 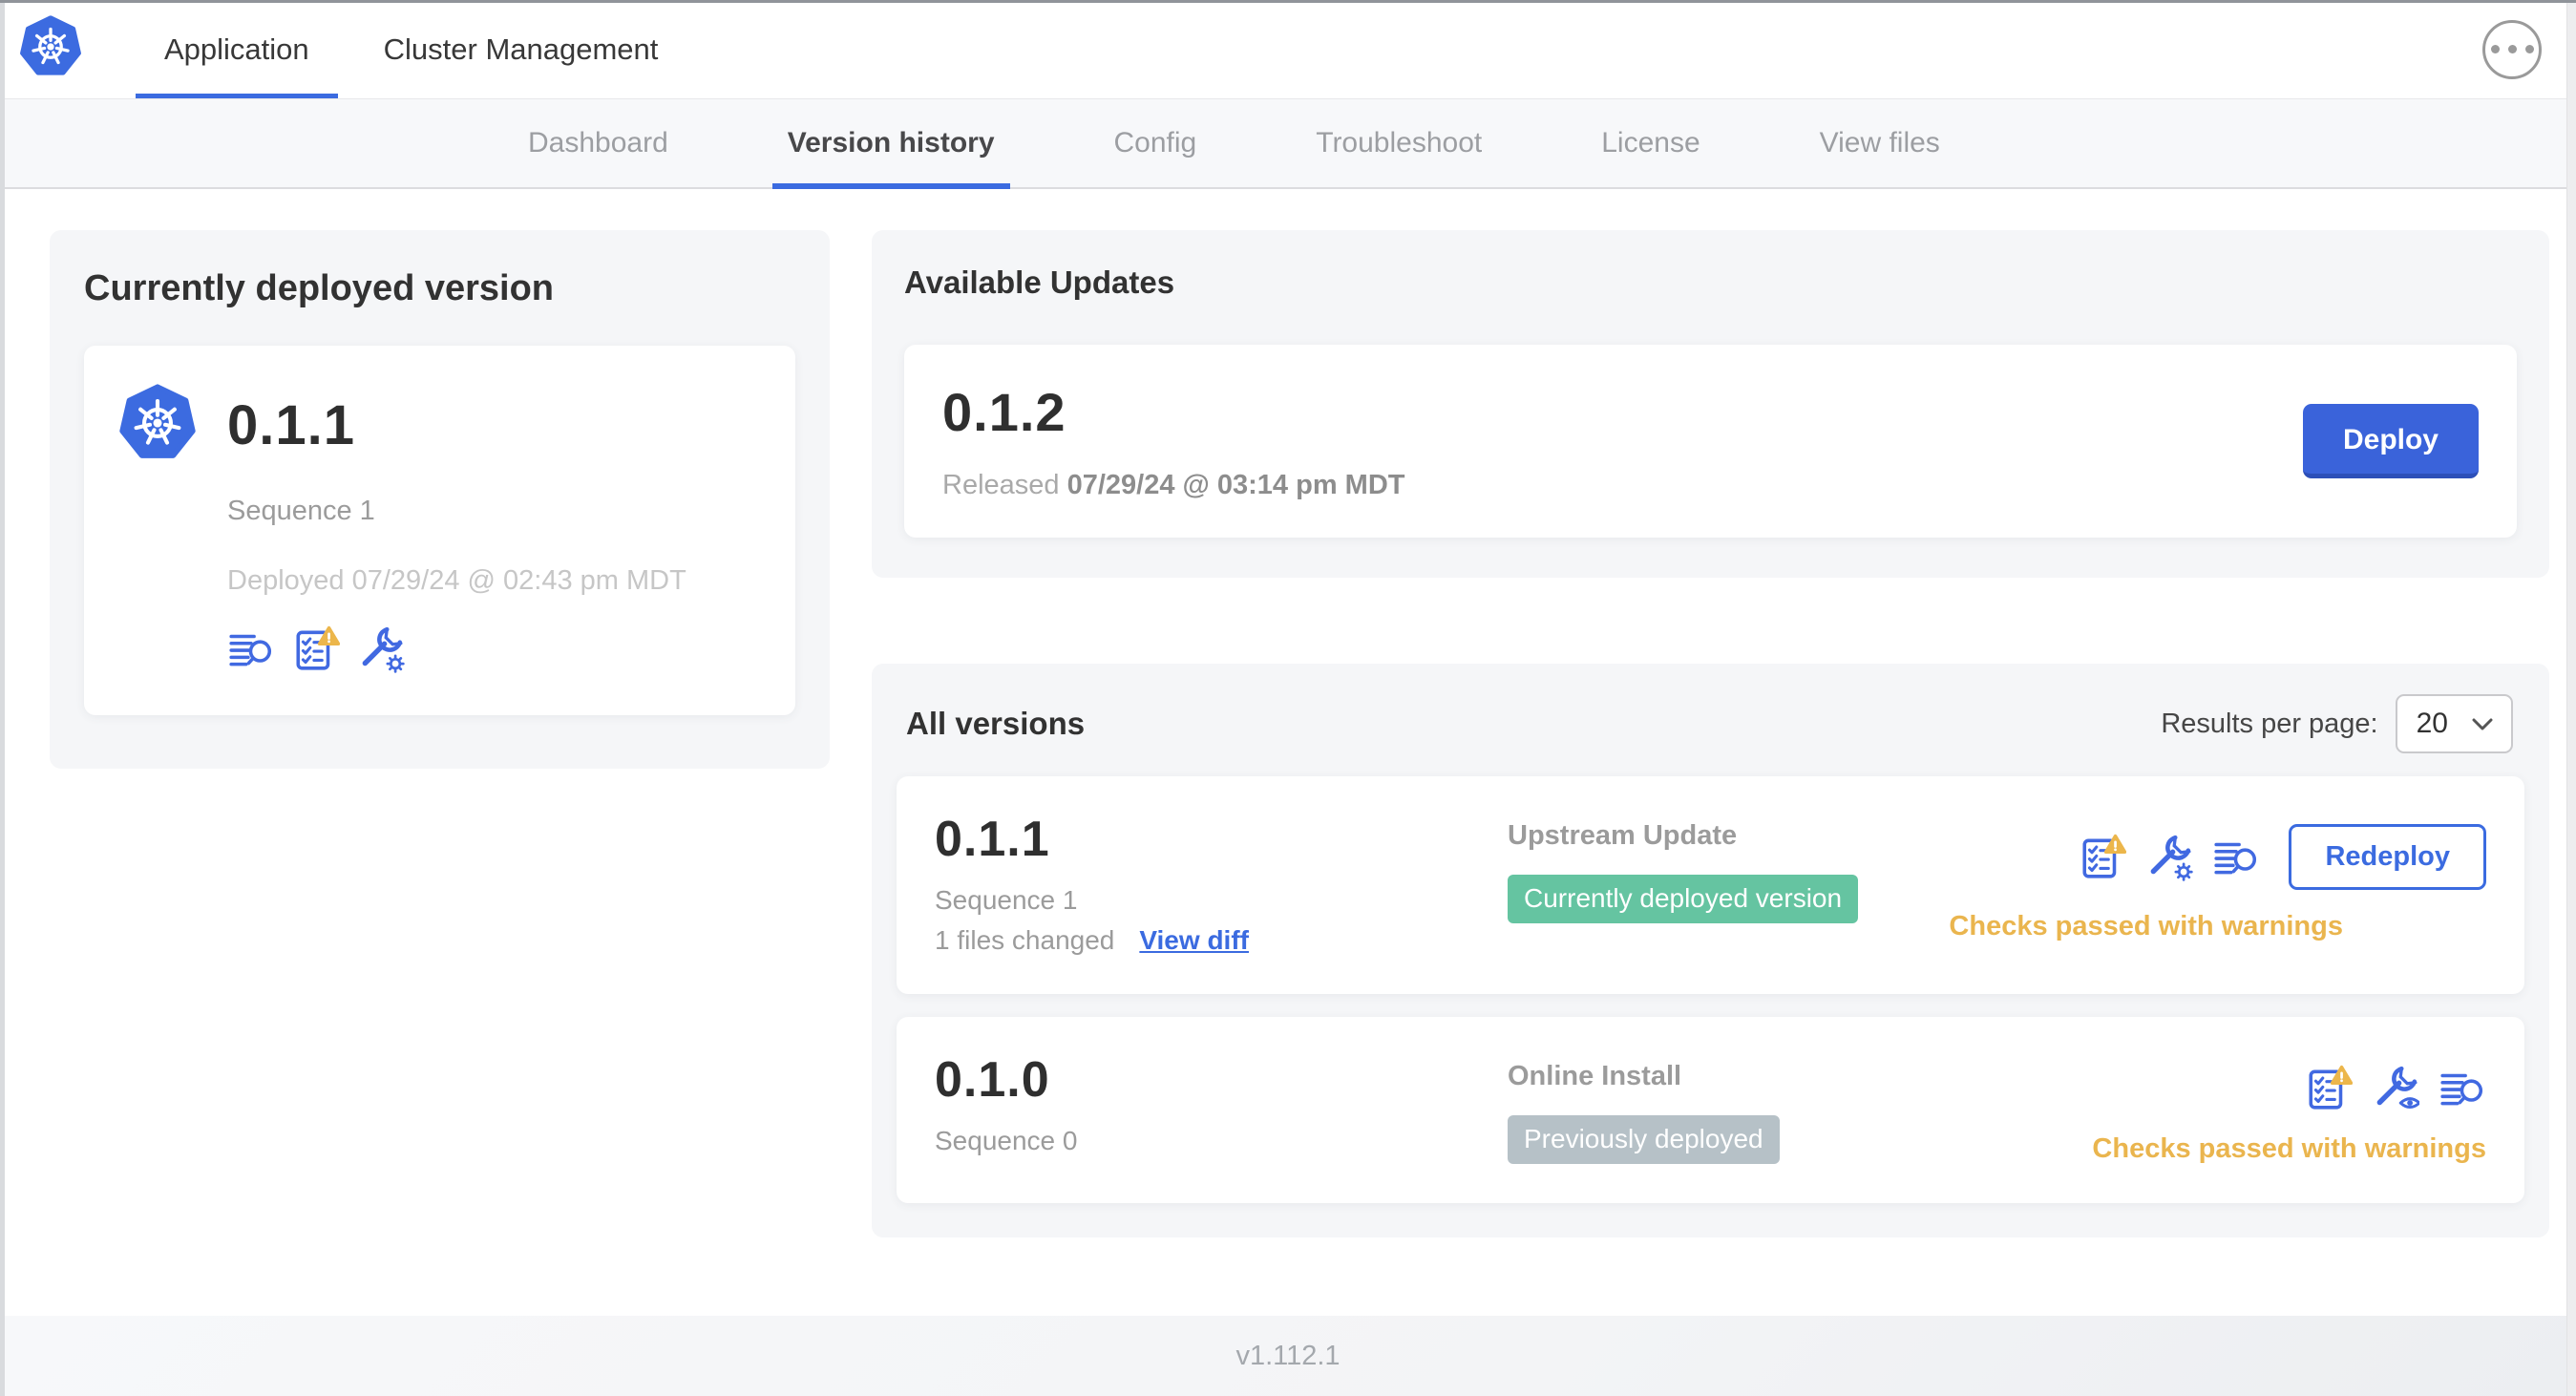 What do you see at coordinates (494, 649) in the screenshot?
I see `current-version-actions` at bounding box center [494, 649].